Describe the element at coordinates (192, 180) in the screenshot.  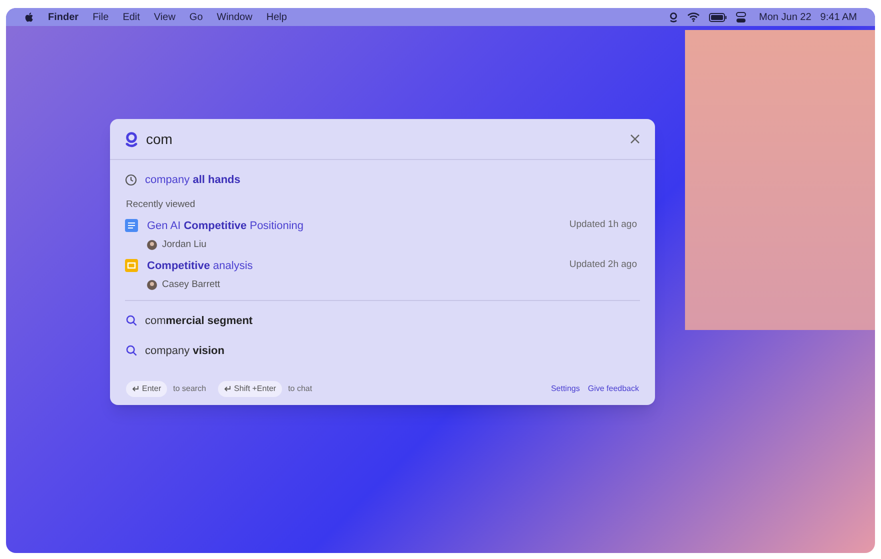
I see `recent-search-item: company all hands` at that location.